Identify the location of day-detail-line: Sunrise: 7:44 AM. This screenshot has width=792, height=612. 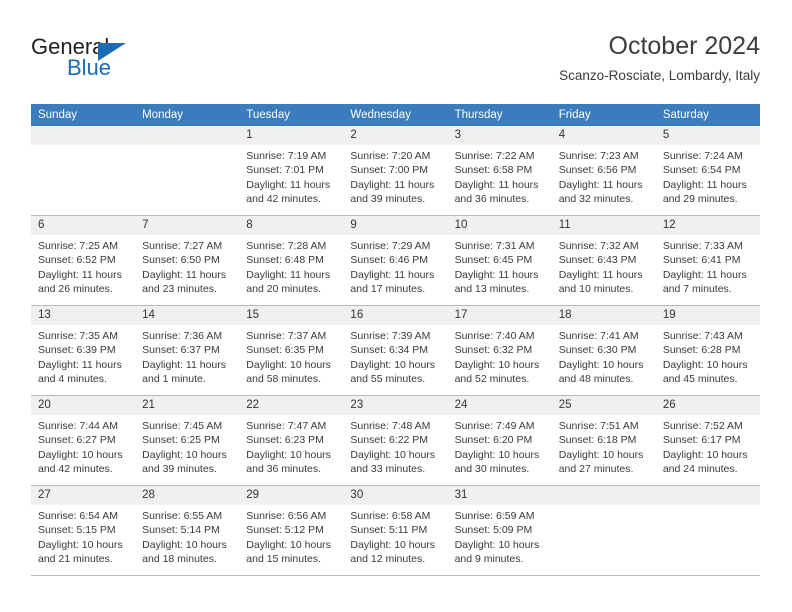
(78, 426).